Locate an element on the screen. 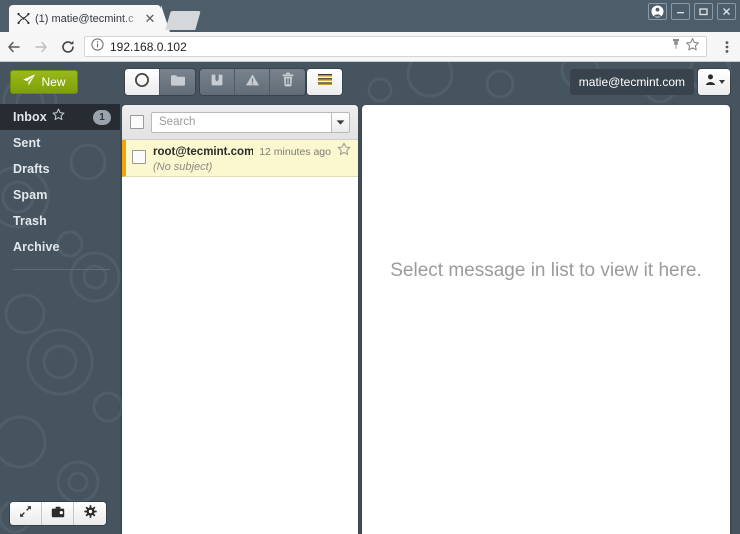  delete-button is located at coordinates (287, 82).